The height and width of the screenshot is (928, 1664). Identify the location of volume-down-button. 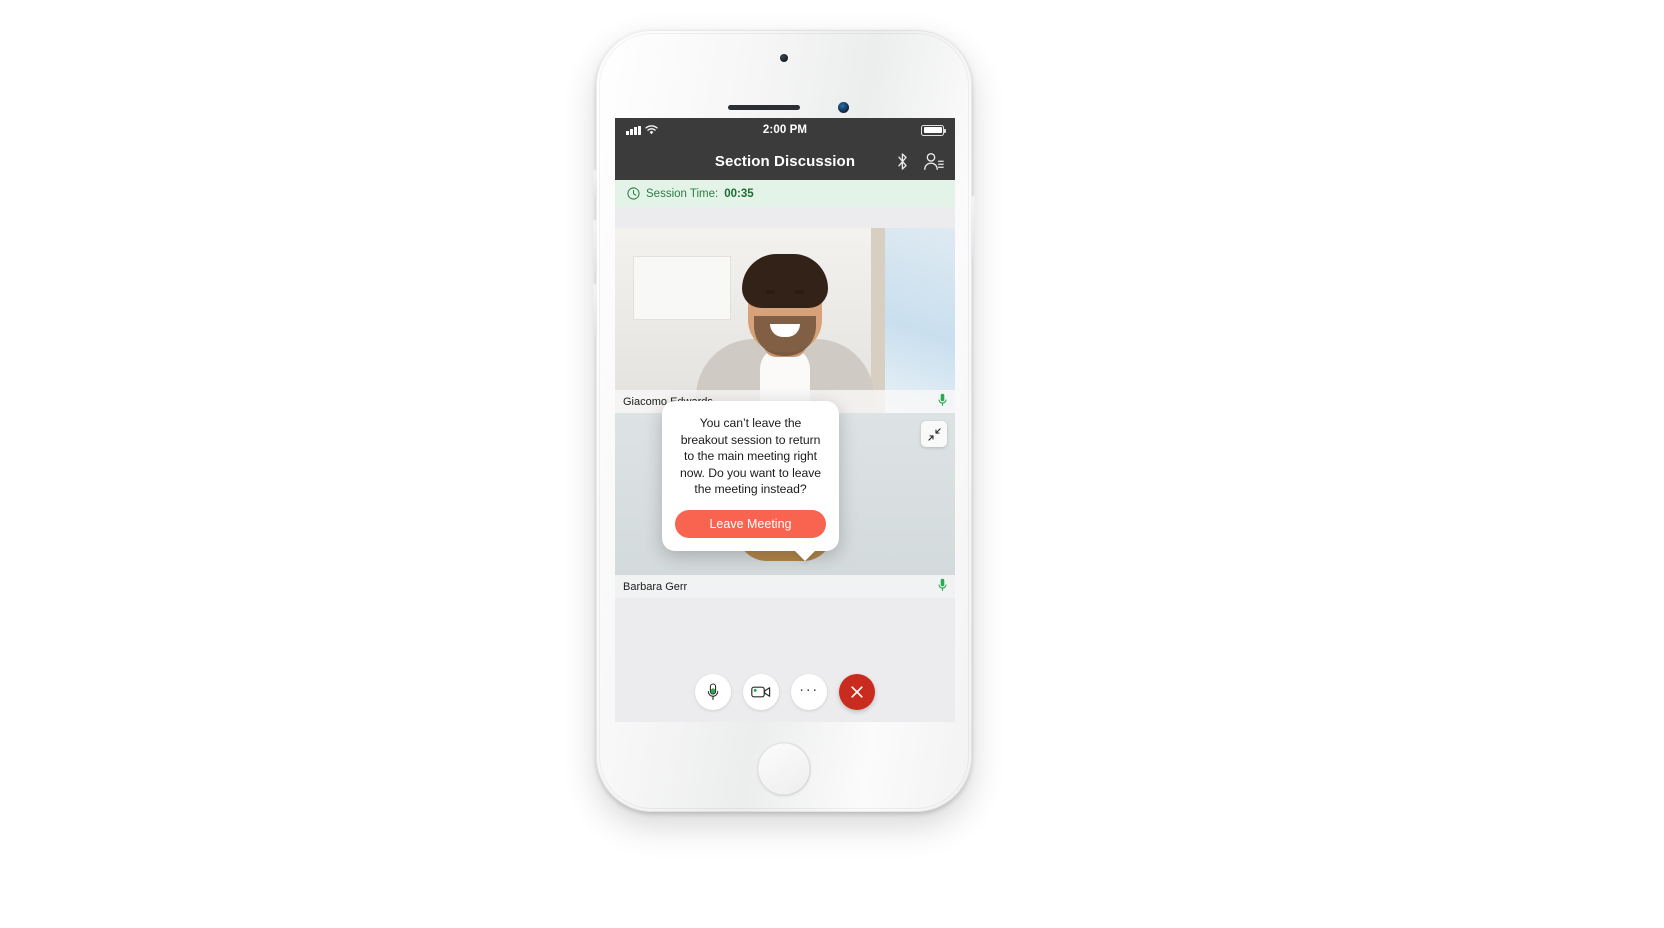
(595, 310).